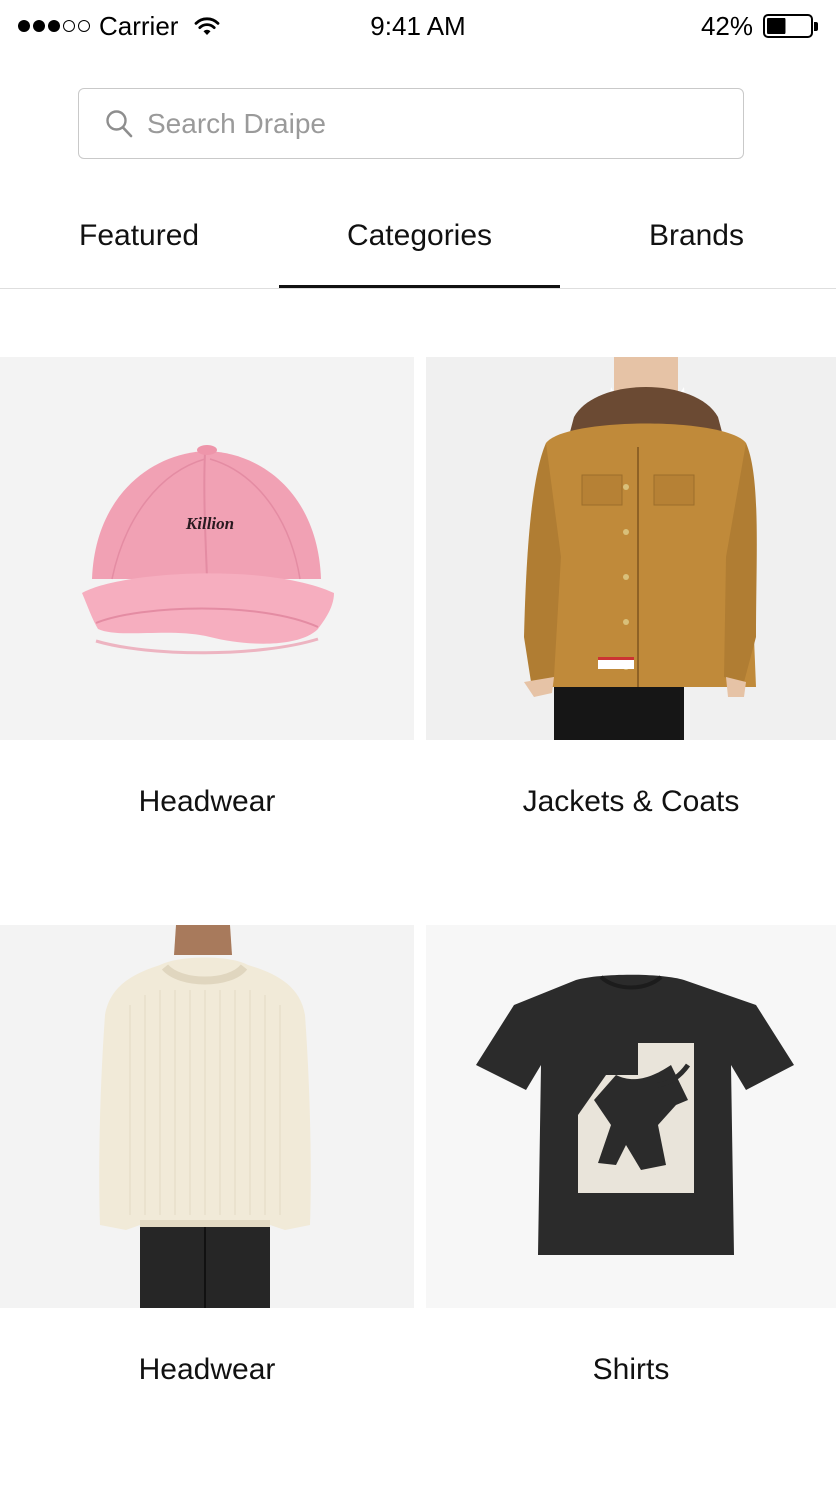  I want to click on tab-brands: Brands, so click(698, 236).